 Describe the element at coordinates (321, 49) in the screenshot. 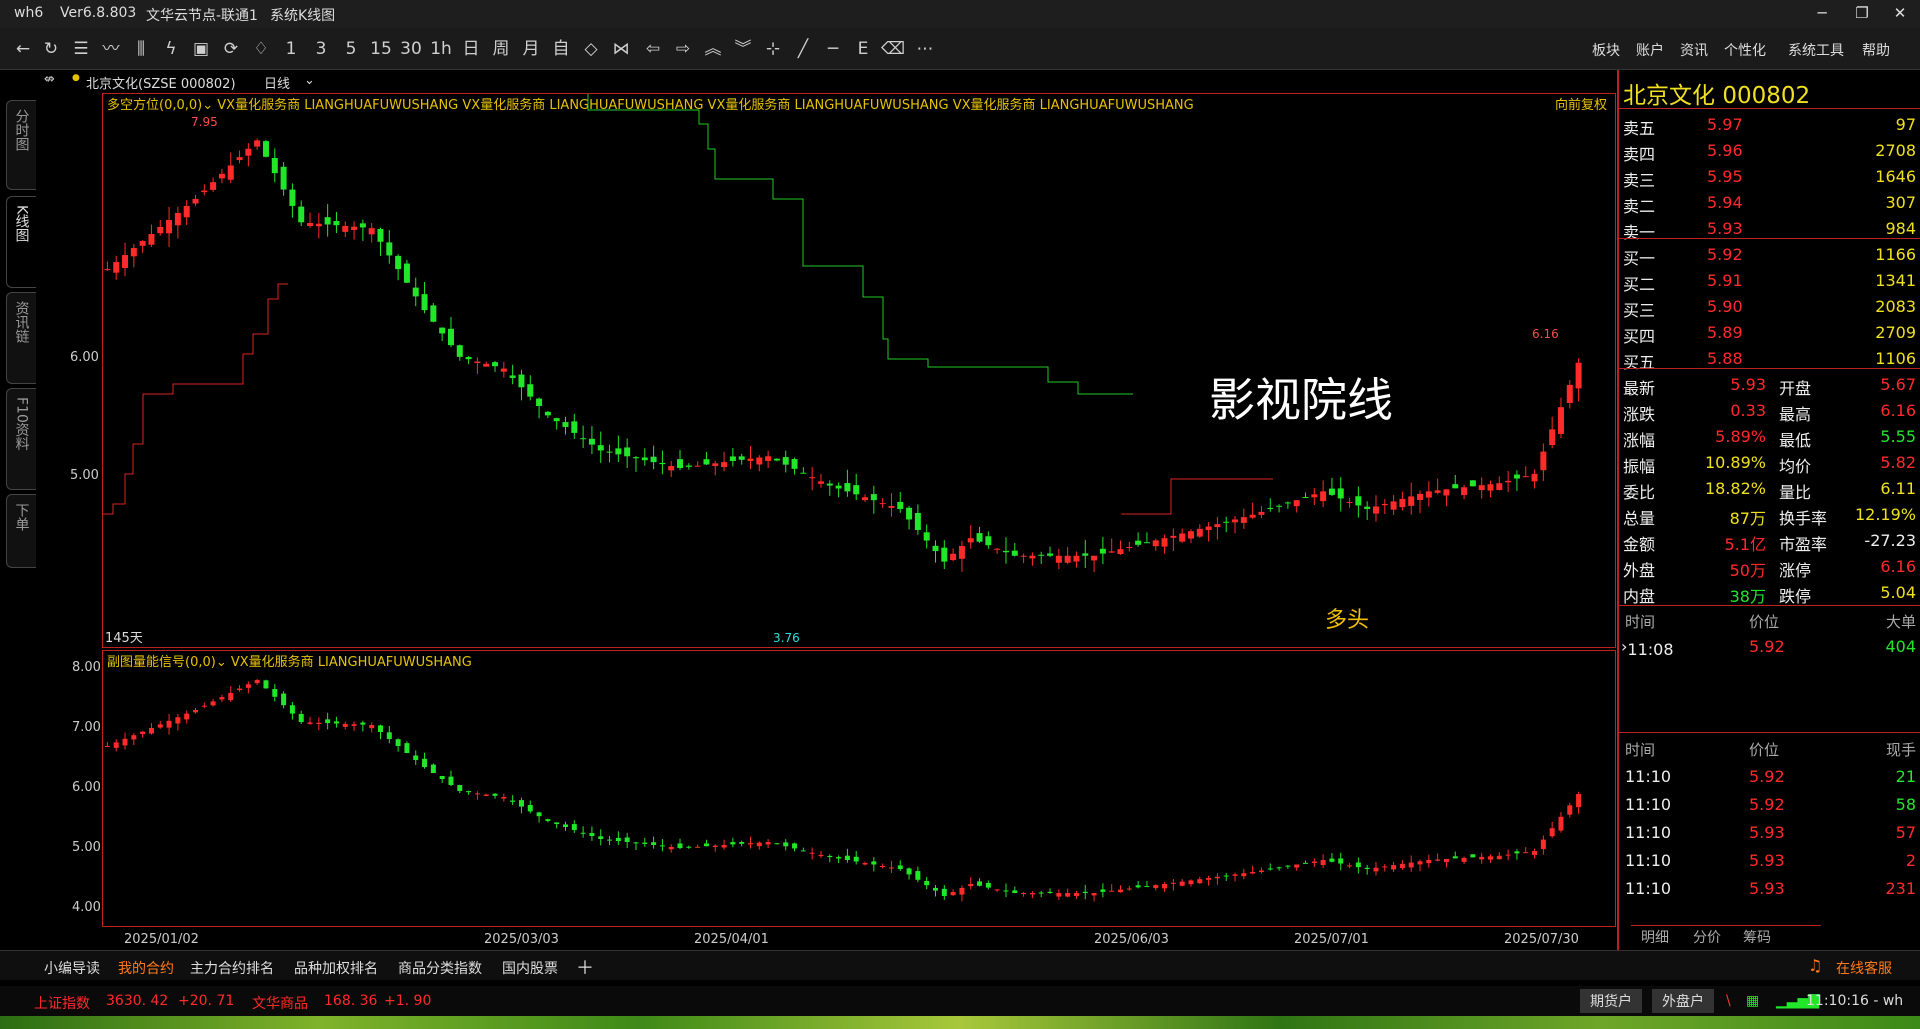

I see `period-3: 3` at that location.